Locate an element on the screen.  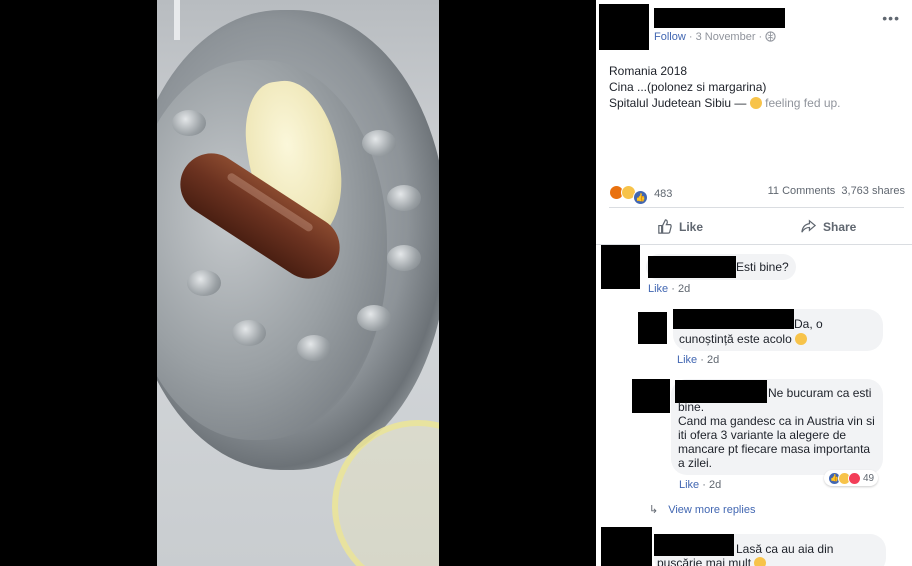
comment-text: cunoștință este acolo is located at coordinates (743, 339).